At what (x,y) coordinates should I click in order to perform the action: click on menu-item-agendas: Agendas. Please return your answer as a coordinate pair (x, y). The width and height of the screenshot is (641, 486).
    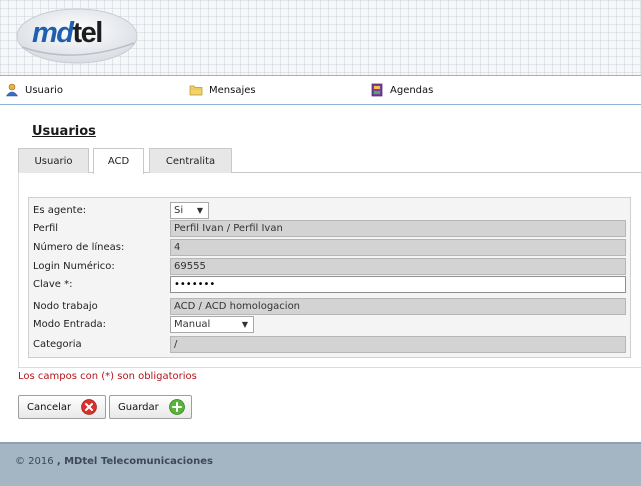
    Looking at the image, I should click on (401, 90).